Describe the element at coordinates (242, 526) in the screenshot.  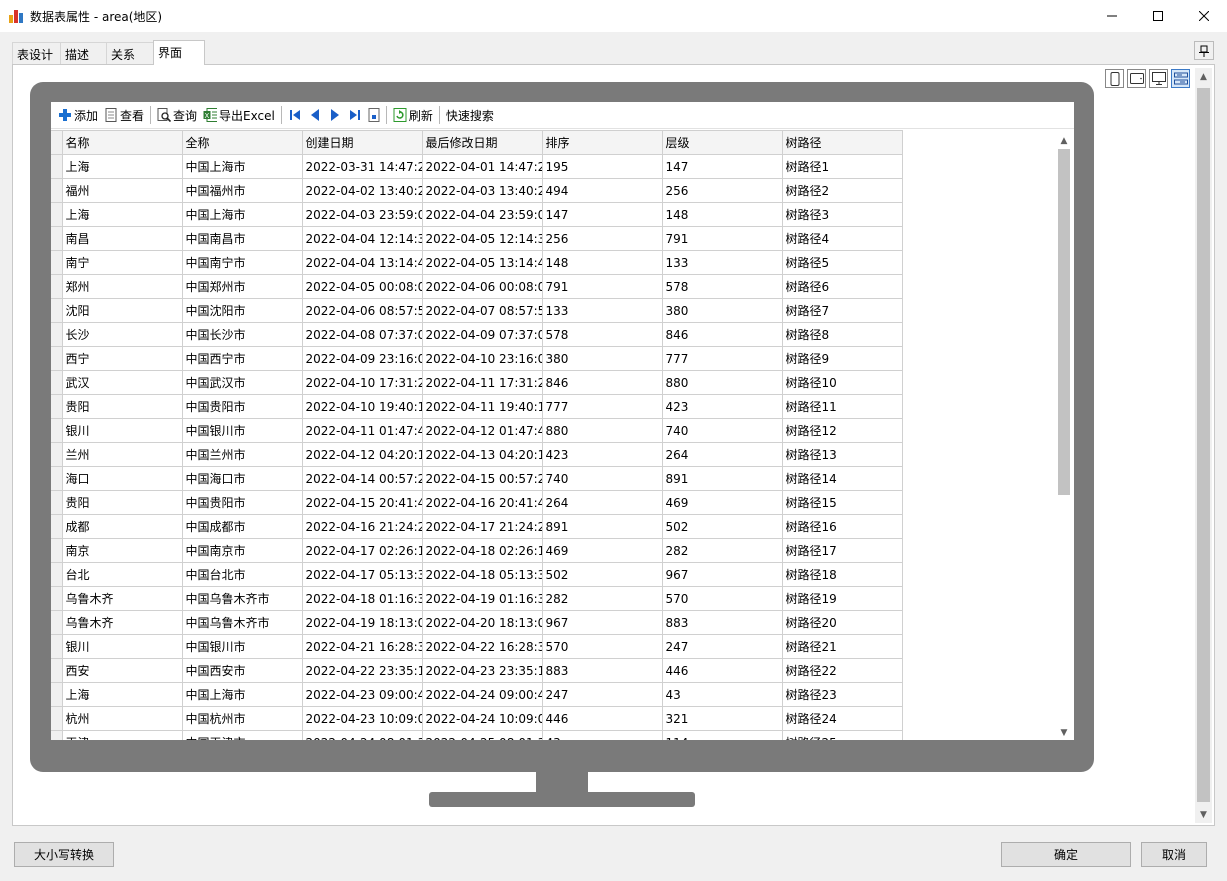
I see `cell-fullname: 中国成都市` at that location.